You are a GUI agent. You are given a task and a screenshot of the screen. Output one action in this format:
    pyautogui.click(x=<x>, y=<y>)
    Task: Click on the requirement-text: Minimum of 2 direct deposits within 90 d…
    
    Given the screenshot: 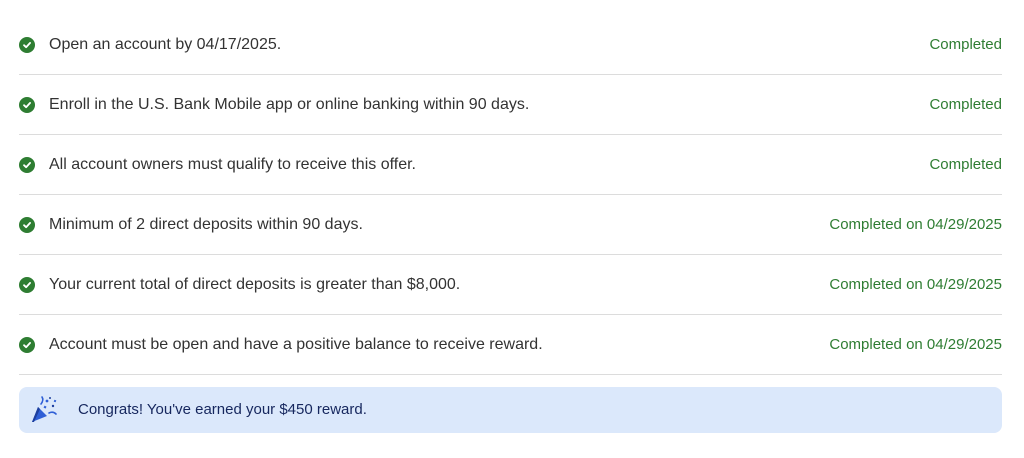 What is the action you would take?
    pyautogui.click(x=206, y=224)
    